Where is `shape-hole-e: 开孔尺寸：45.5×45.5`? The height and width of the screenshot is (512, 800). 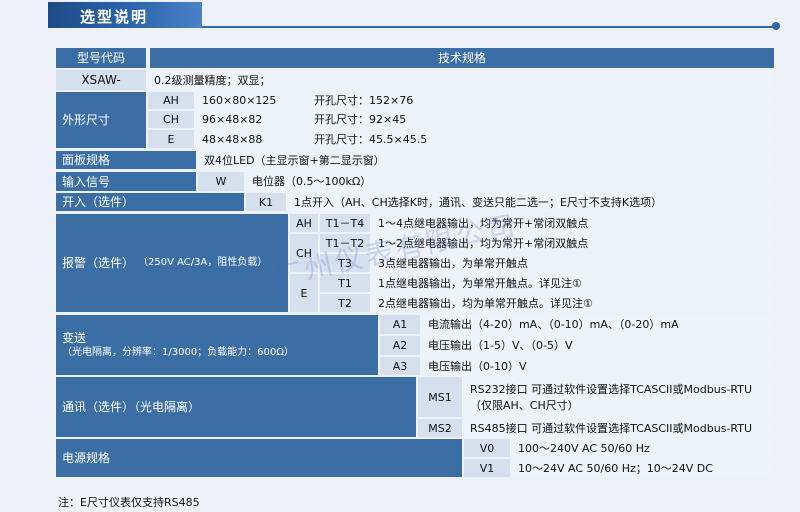 shape-hole-e: 开孔尺寸：45.5×45.5 is located at coordinates (371, 139).